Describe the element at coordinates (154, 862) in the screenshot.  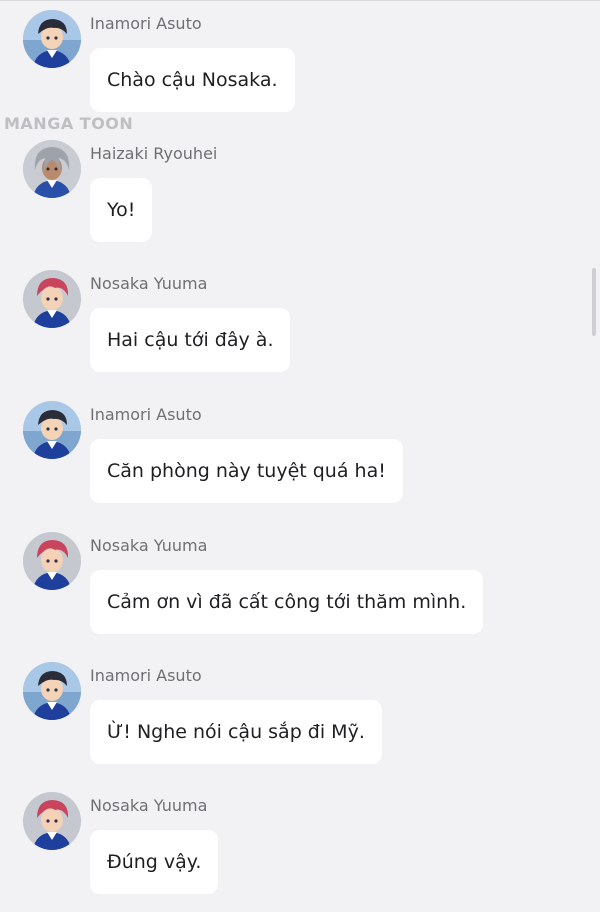
I see `message-bubble: Đúng vậy.` at that location.